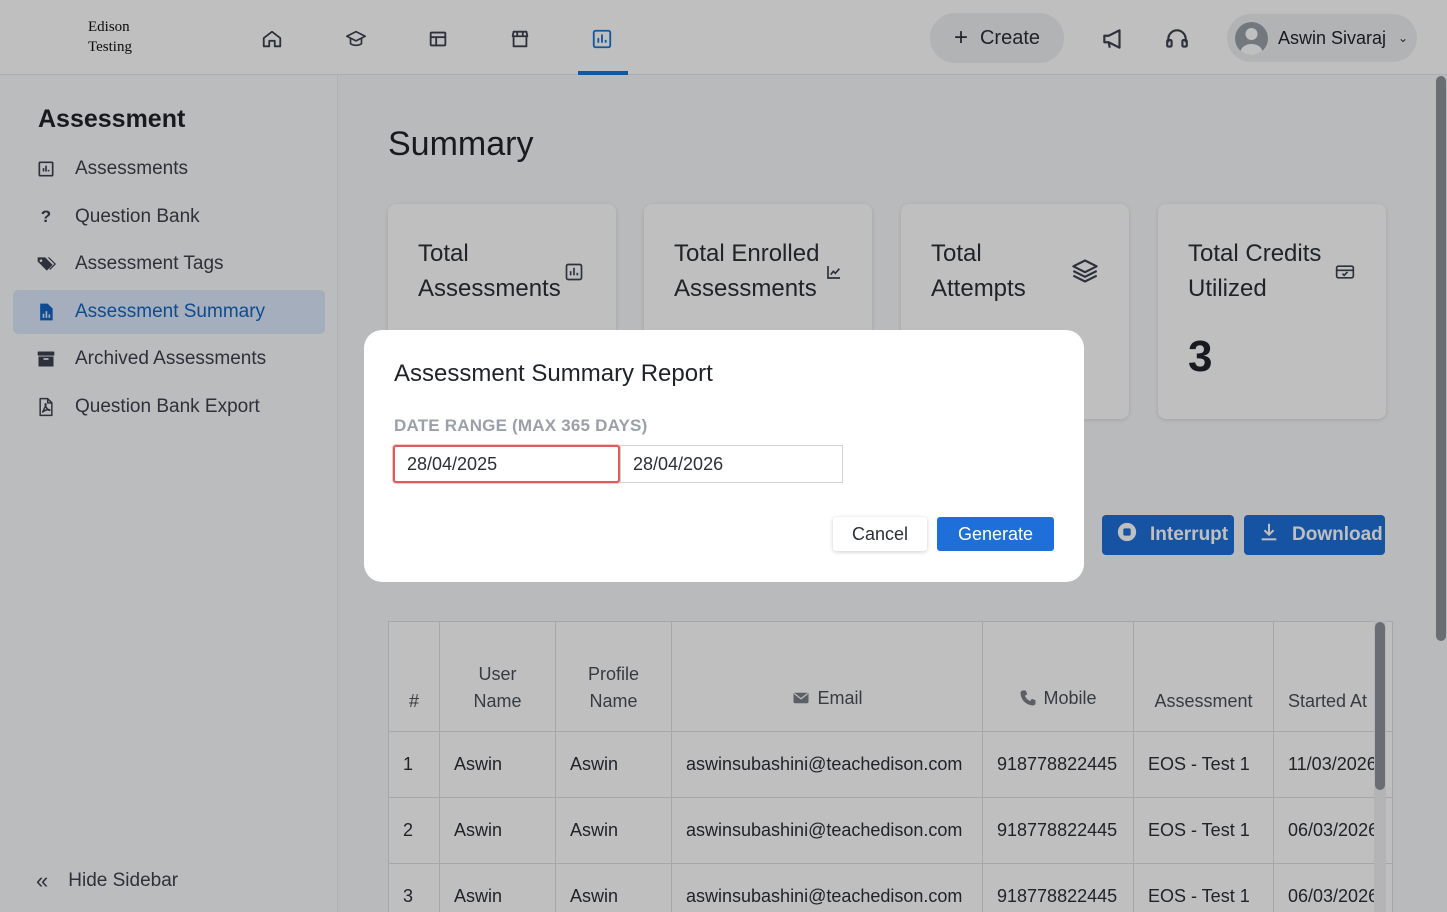  What do you see at coordinates (521, 425) in the screenshot?
I see `date-range-label: DATE RANGE (MAX 365 DAYS)` at bounding box center [521, 425].